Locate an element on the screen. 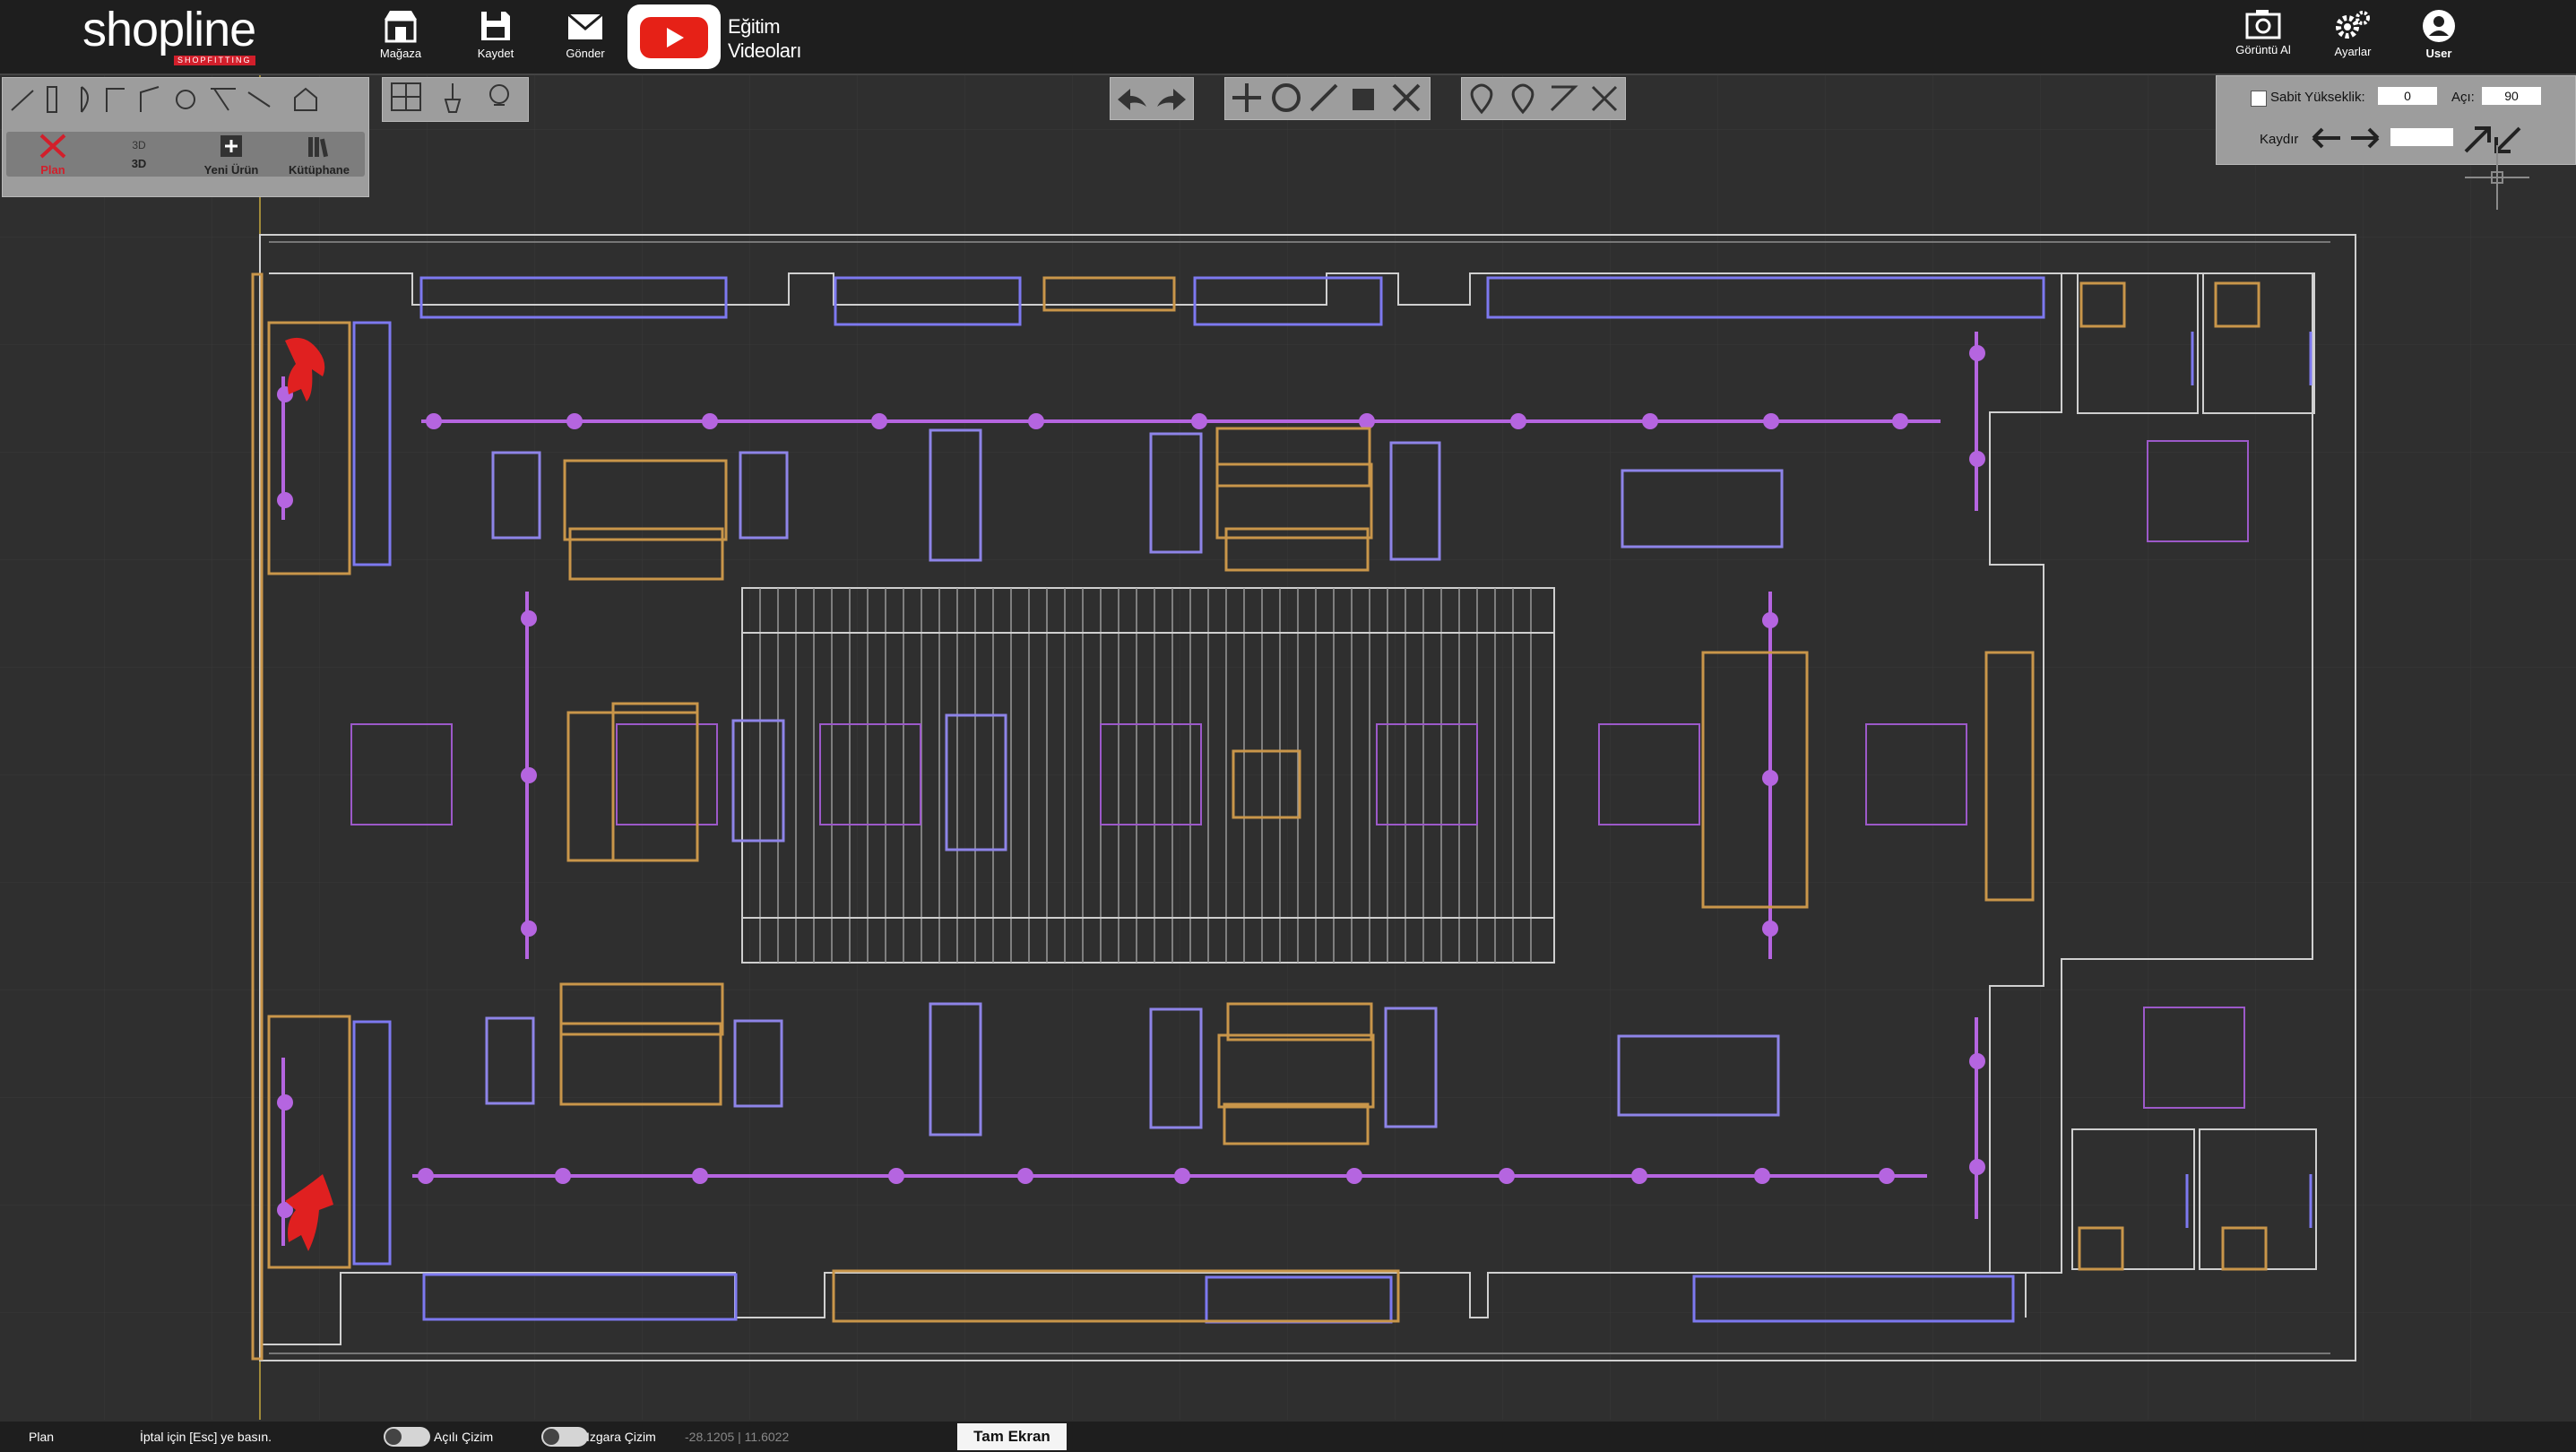 This screenshot has width=2576, height=1452. tutorial-videos-link: Eğitim Videoları is located at coordinates (764, 38).